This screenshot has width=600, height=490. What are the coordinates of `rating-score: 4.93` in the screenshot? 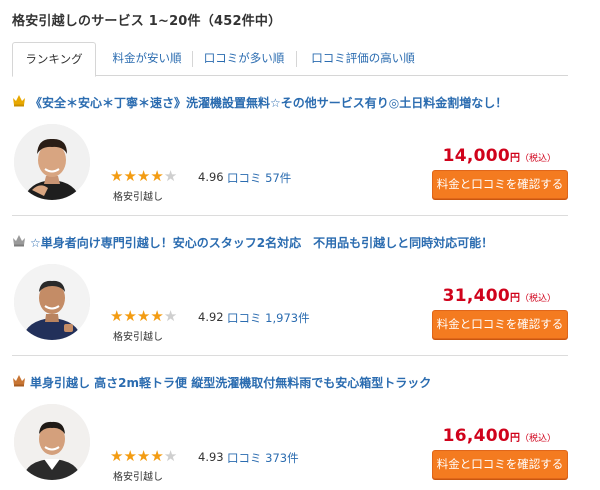 It's located at (211, 457).